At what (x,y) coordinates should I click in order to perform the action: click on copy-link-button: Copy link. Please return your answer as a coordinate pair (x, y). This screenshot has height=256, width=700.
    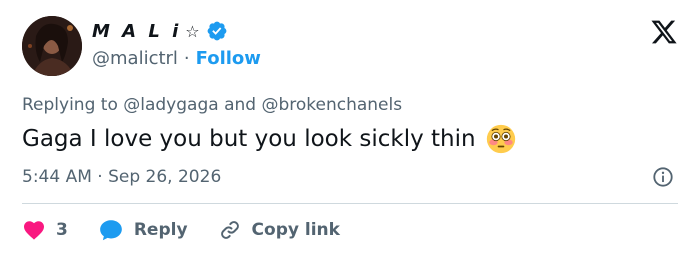
    Looking at the image, I should click on (279, 230).